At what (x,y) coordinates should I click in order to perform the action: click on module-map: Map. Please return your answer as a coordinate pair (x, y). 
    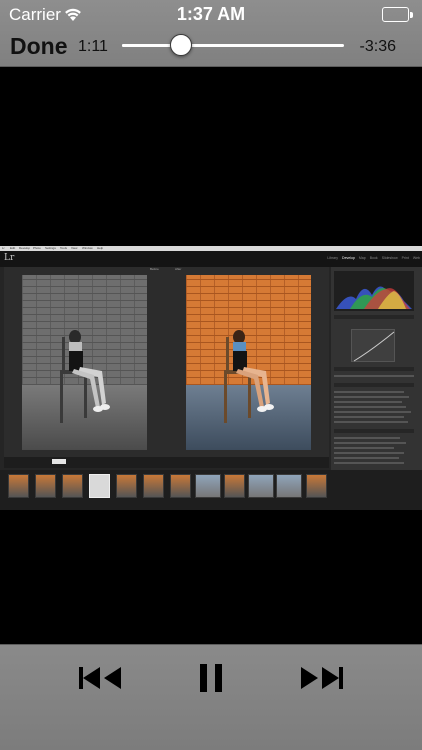
    Looking at the image, I should click on (362, 258).